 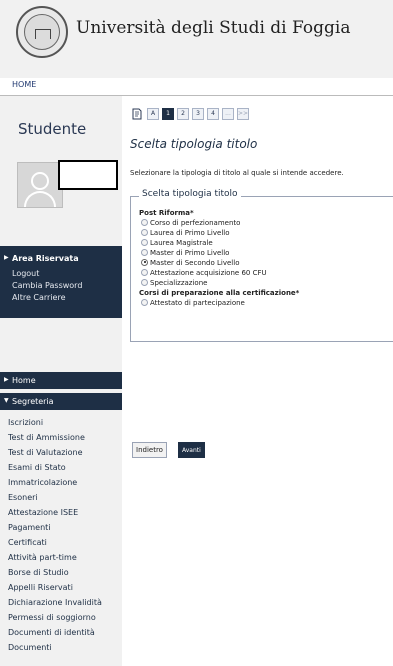 I want to click on change-password-link: Cambia Password, so click(x=47, y=285).